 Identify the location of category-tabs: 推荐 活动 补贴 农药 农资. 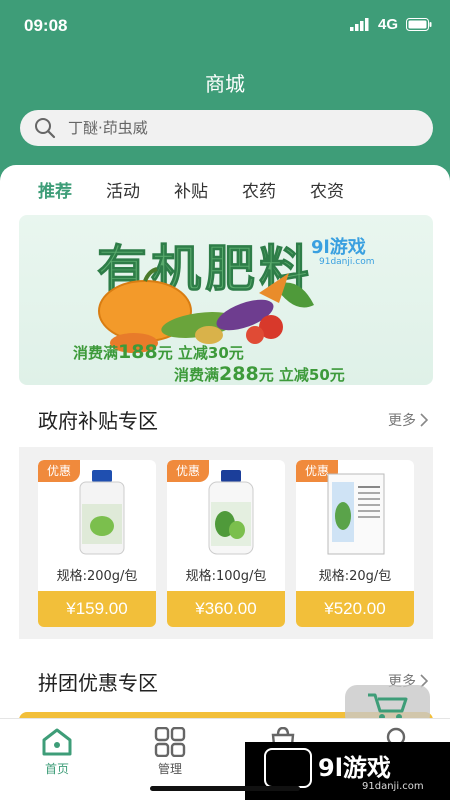
(191, 189).